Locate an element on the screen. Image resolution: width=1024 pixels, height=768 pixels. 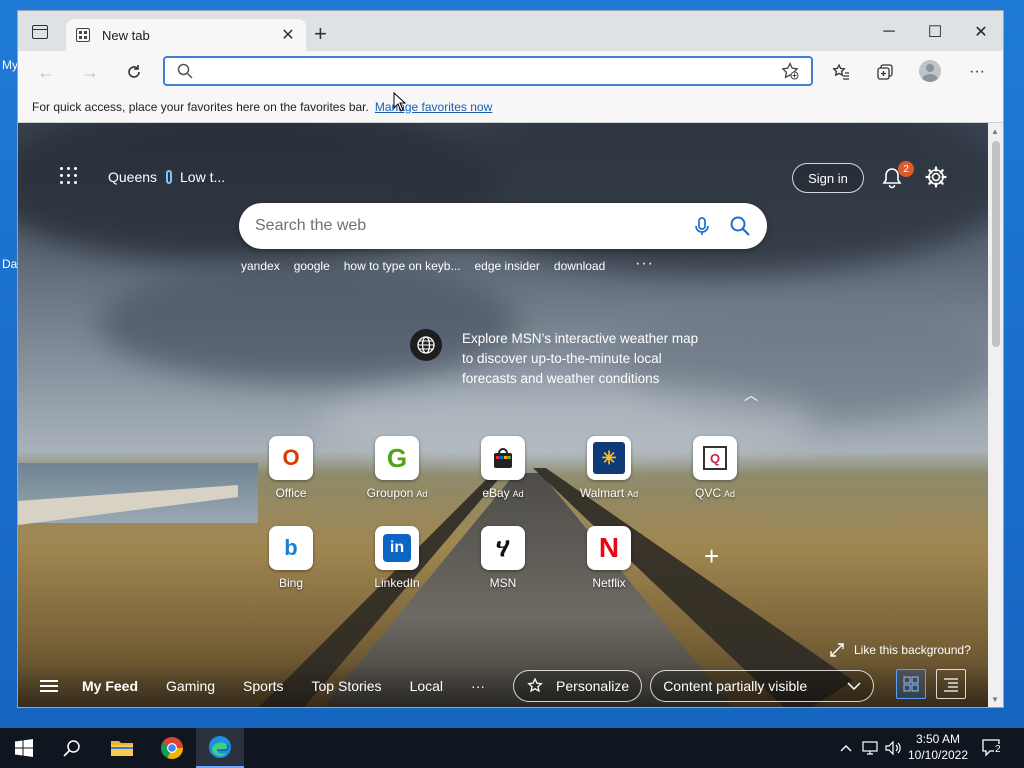
chrome-icon is located at coordinates (172, 748).